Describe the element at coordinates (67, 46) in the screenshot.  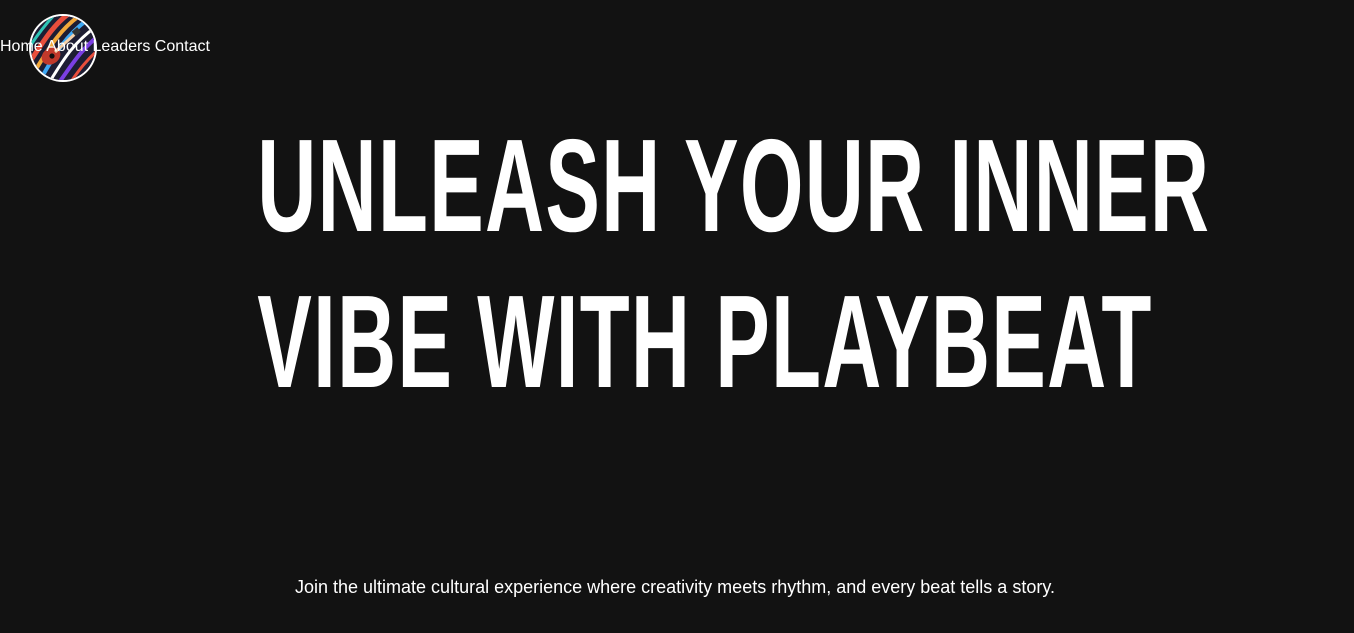
I see `nav-link-about: About` at that location.